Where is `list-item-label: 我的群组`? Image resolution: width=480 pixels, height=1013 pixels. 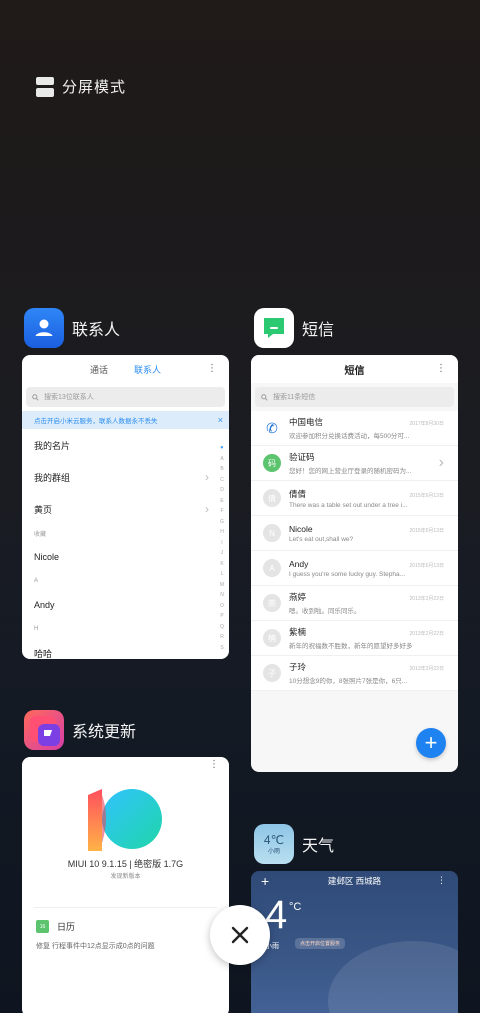
list-item-label: 我的群组 is located at coordinates (52, 477).